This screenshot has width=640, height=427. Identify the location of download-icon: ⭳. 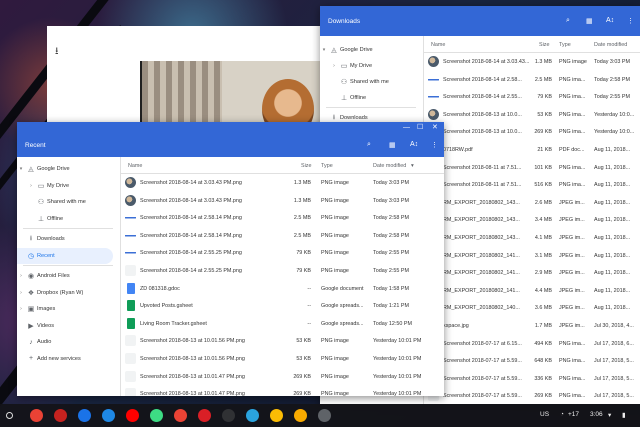
(57, 52).